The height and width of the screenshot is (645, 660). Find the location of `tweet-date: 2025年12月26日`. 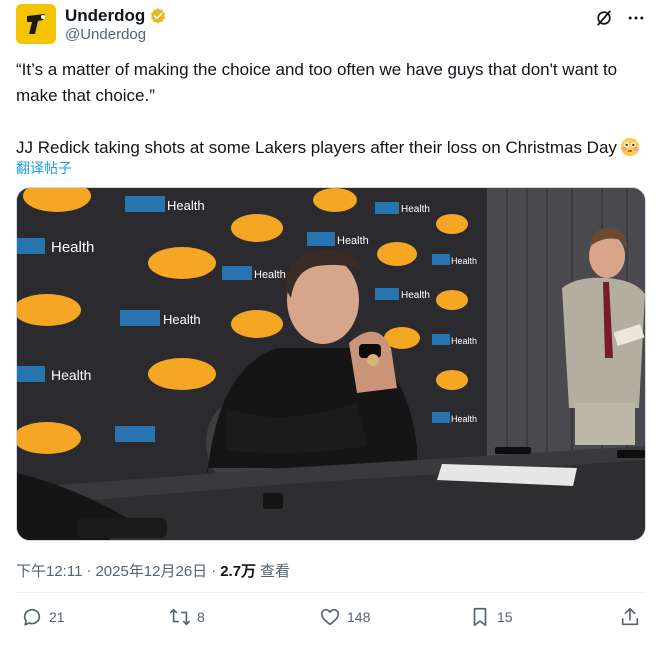

tweet-date: 2025年12月26日 is located at coordinates (151, 570).